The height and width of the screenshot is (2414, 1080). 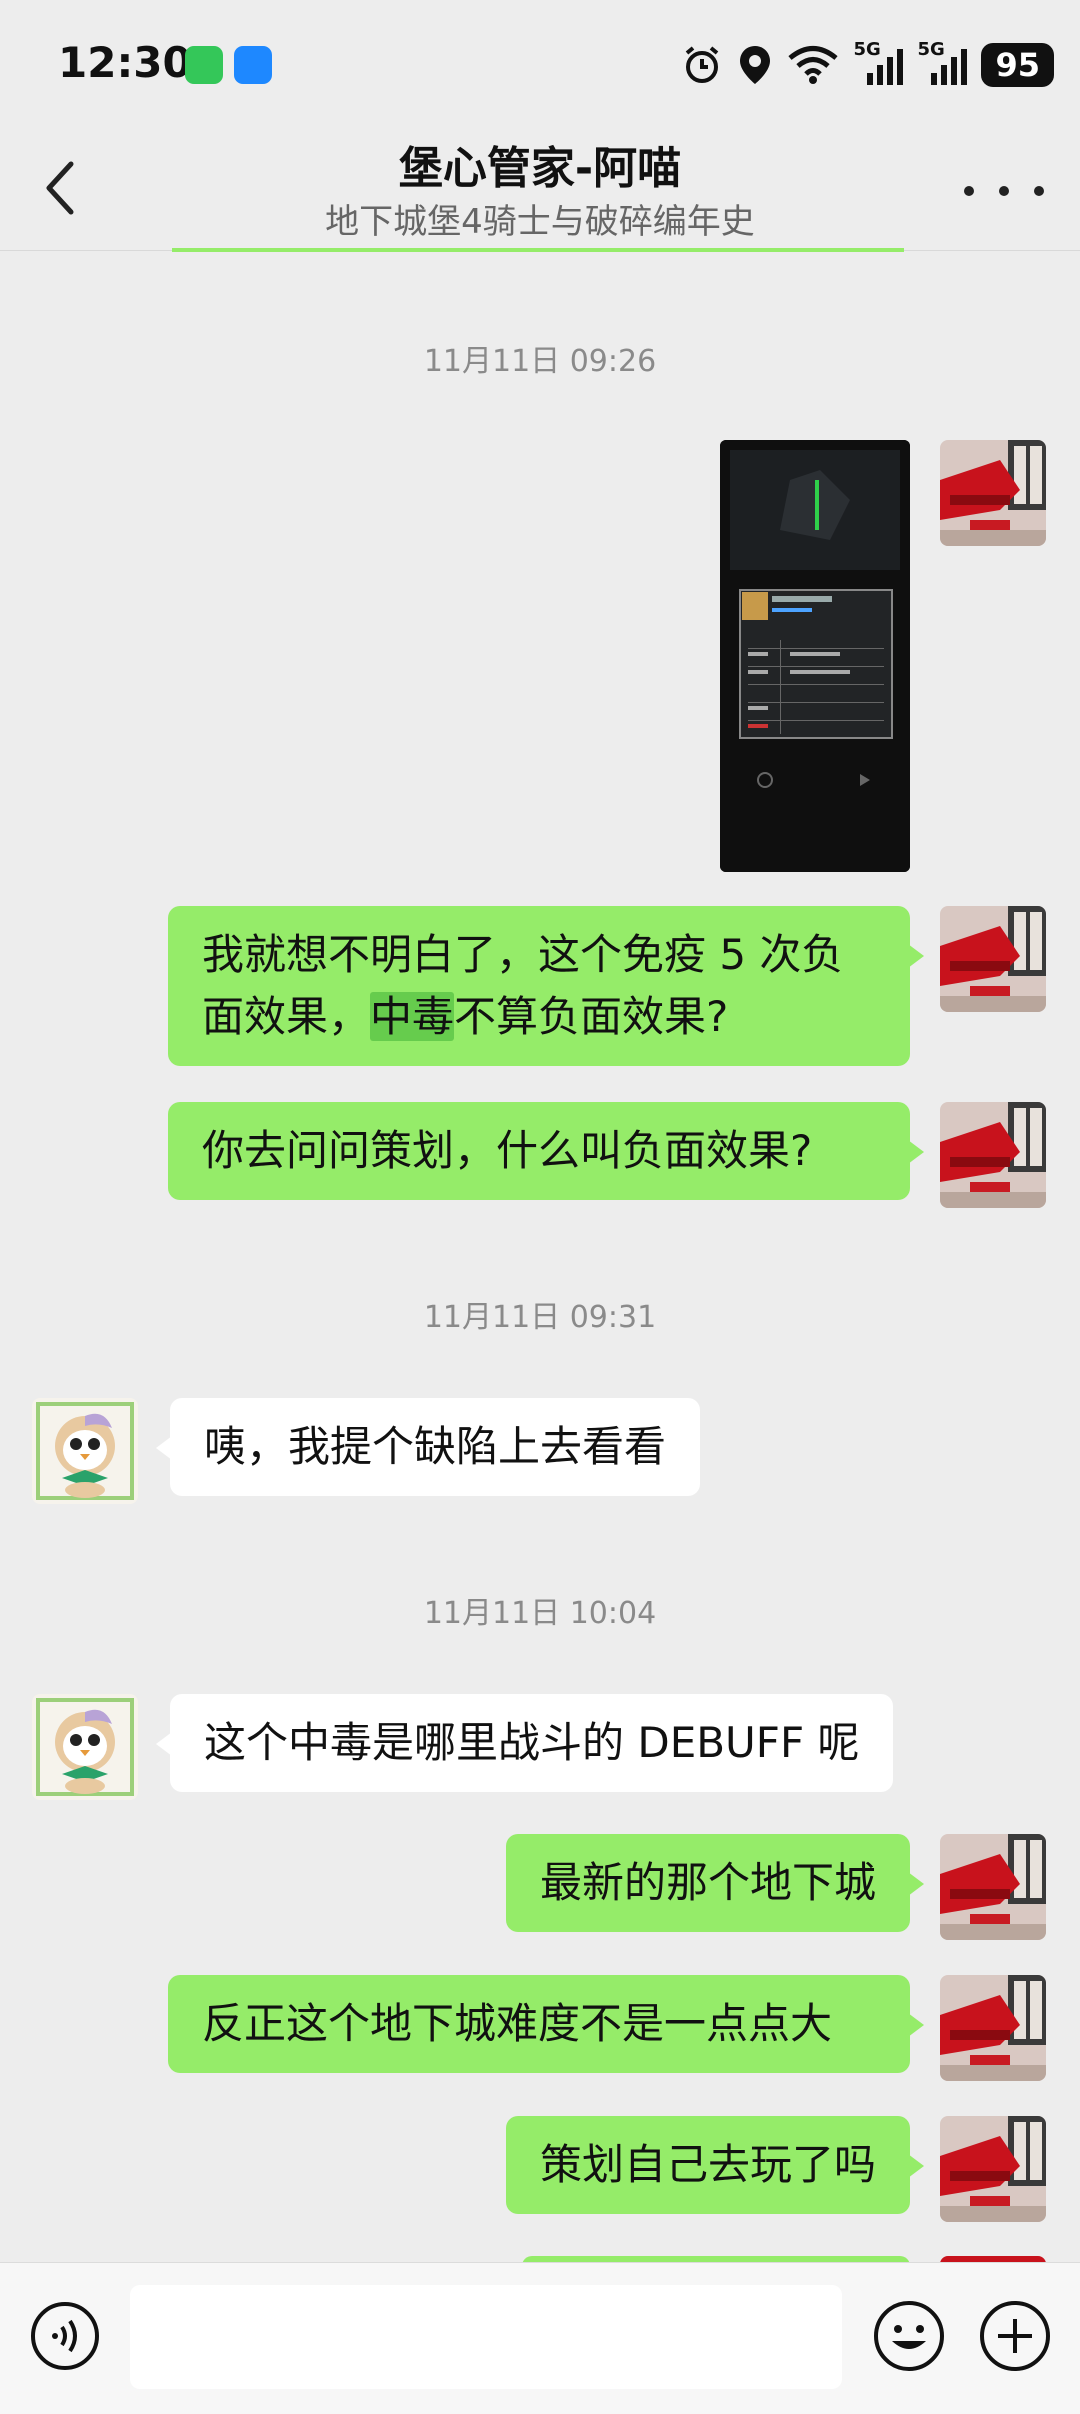 What do you see at coordinates (942, 63) in the screenshot?
I see `signal-icon-2: 5G` at bounding box center [942, 63].